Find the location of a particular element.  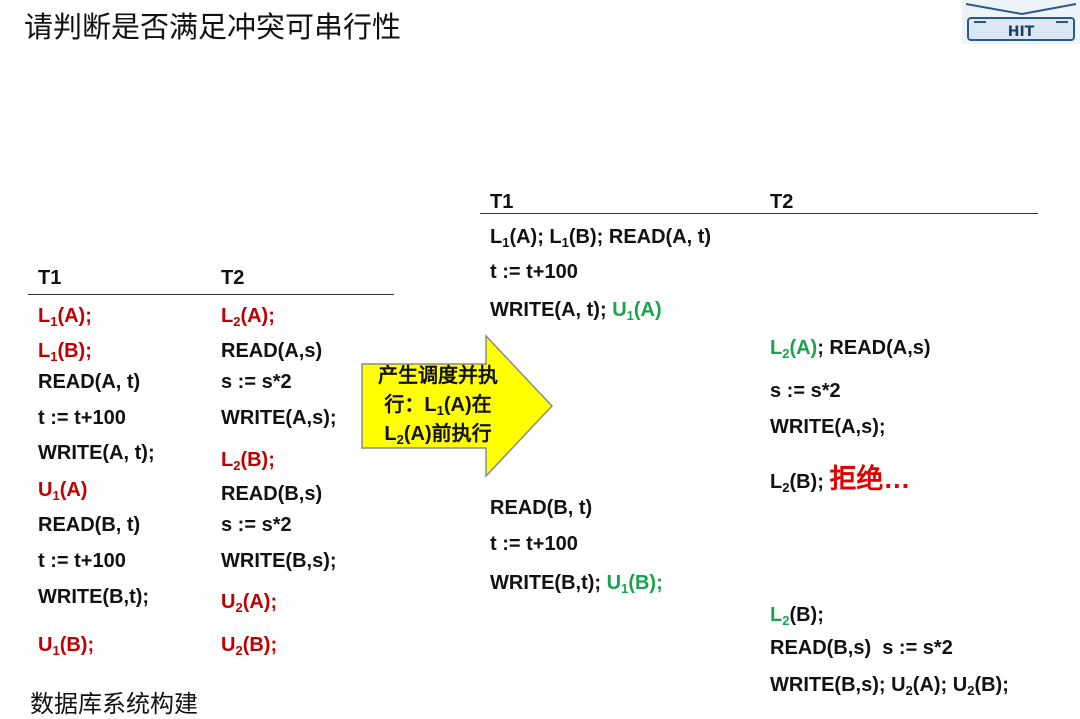

left-t2-row-8: WRITE(B,s); is located at coordinates (279, 561).